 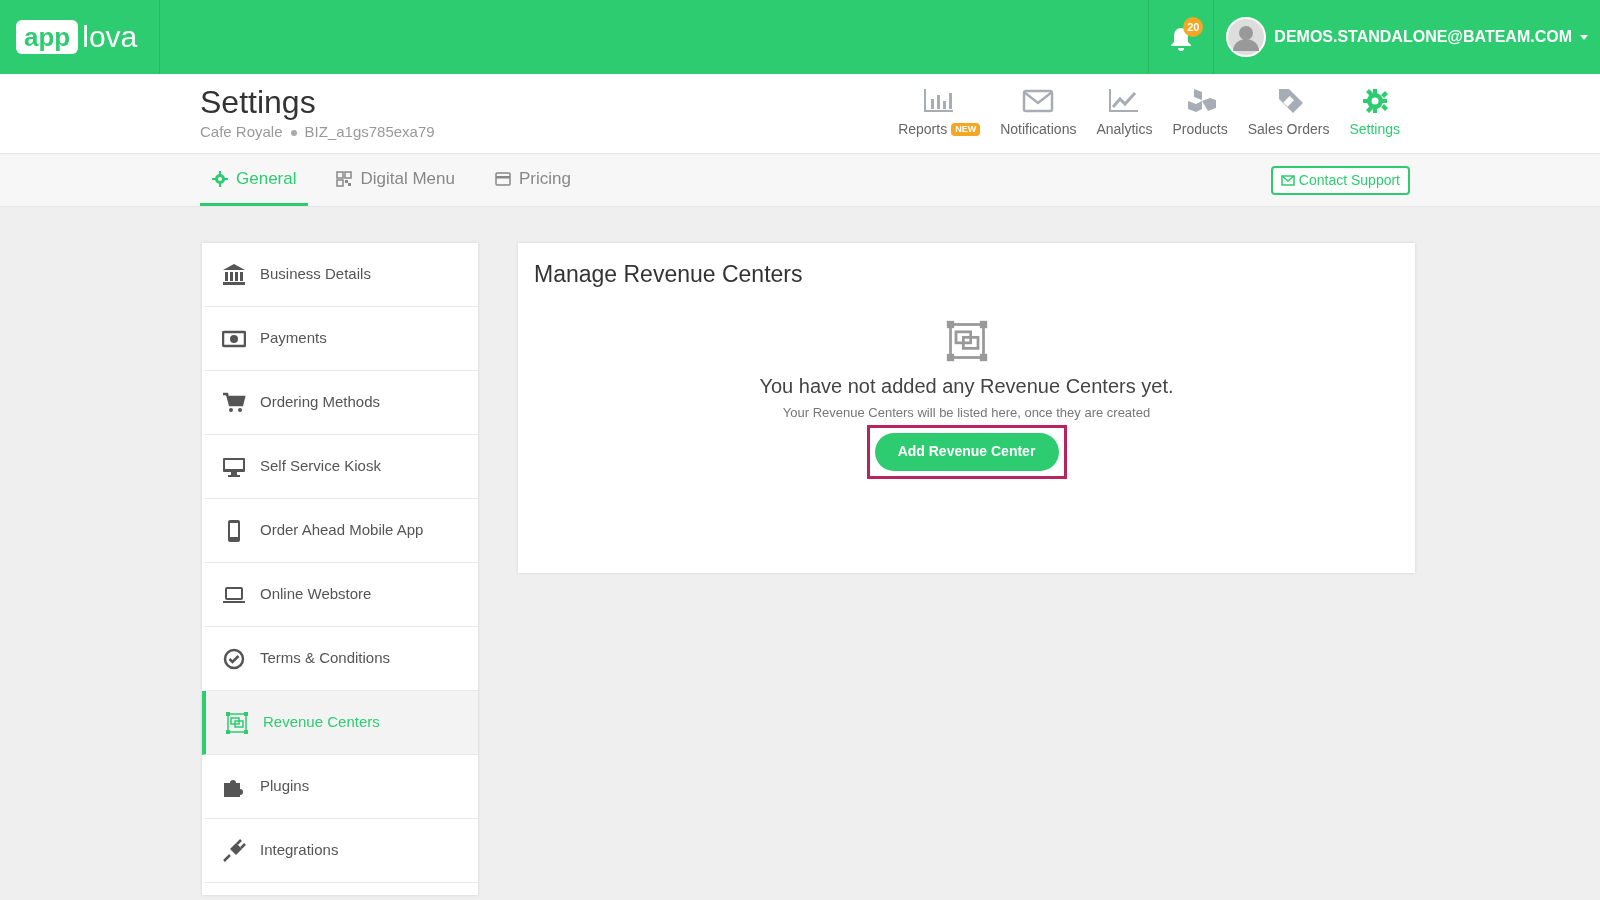 I want to click on nav-item: Notifications, so click(x=1038, y=113).